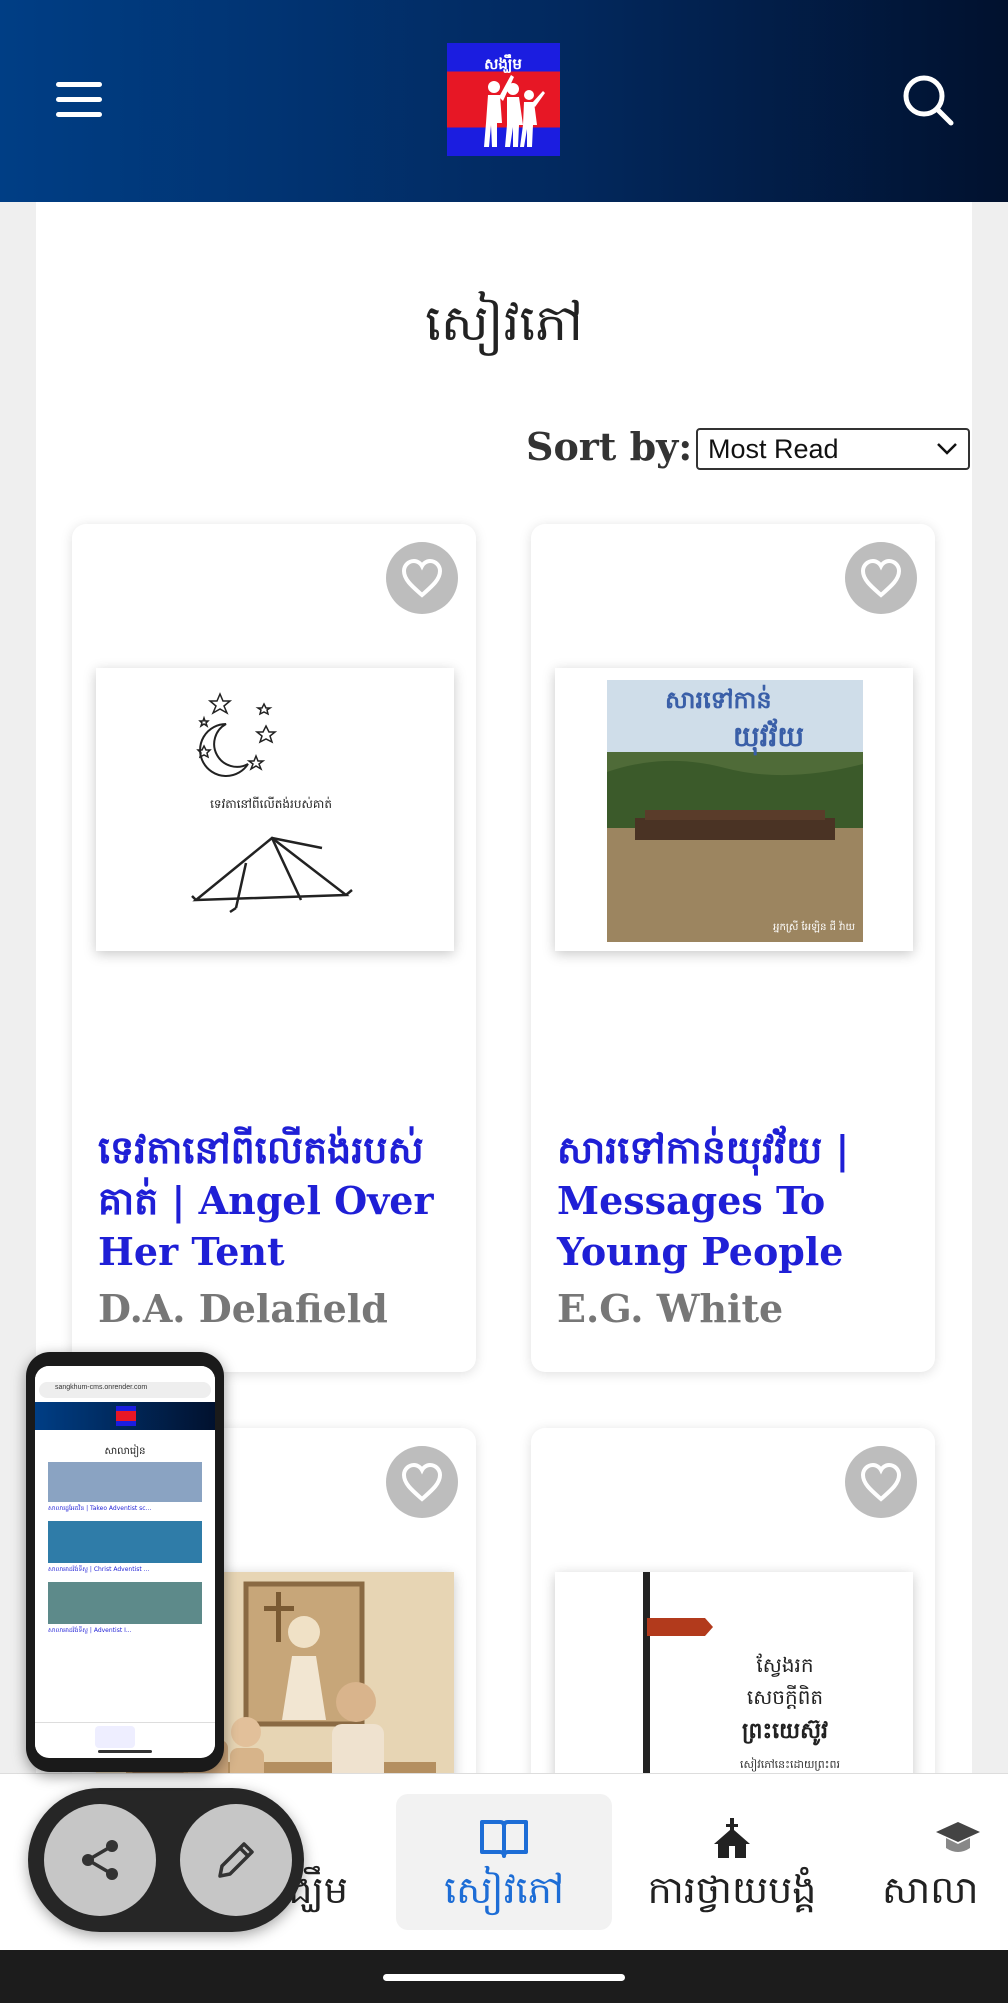  Describe the element at coordinates (504, 1890) in the screenshot. I see `nav-label: សៀវភៅ` at that location.